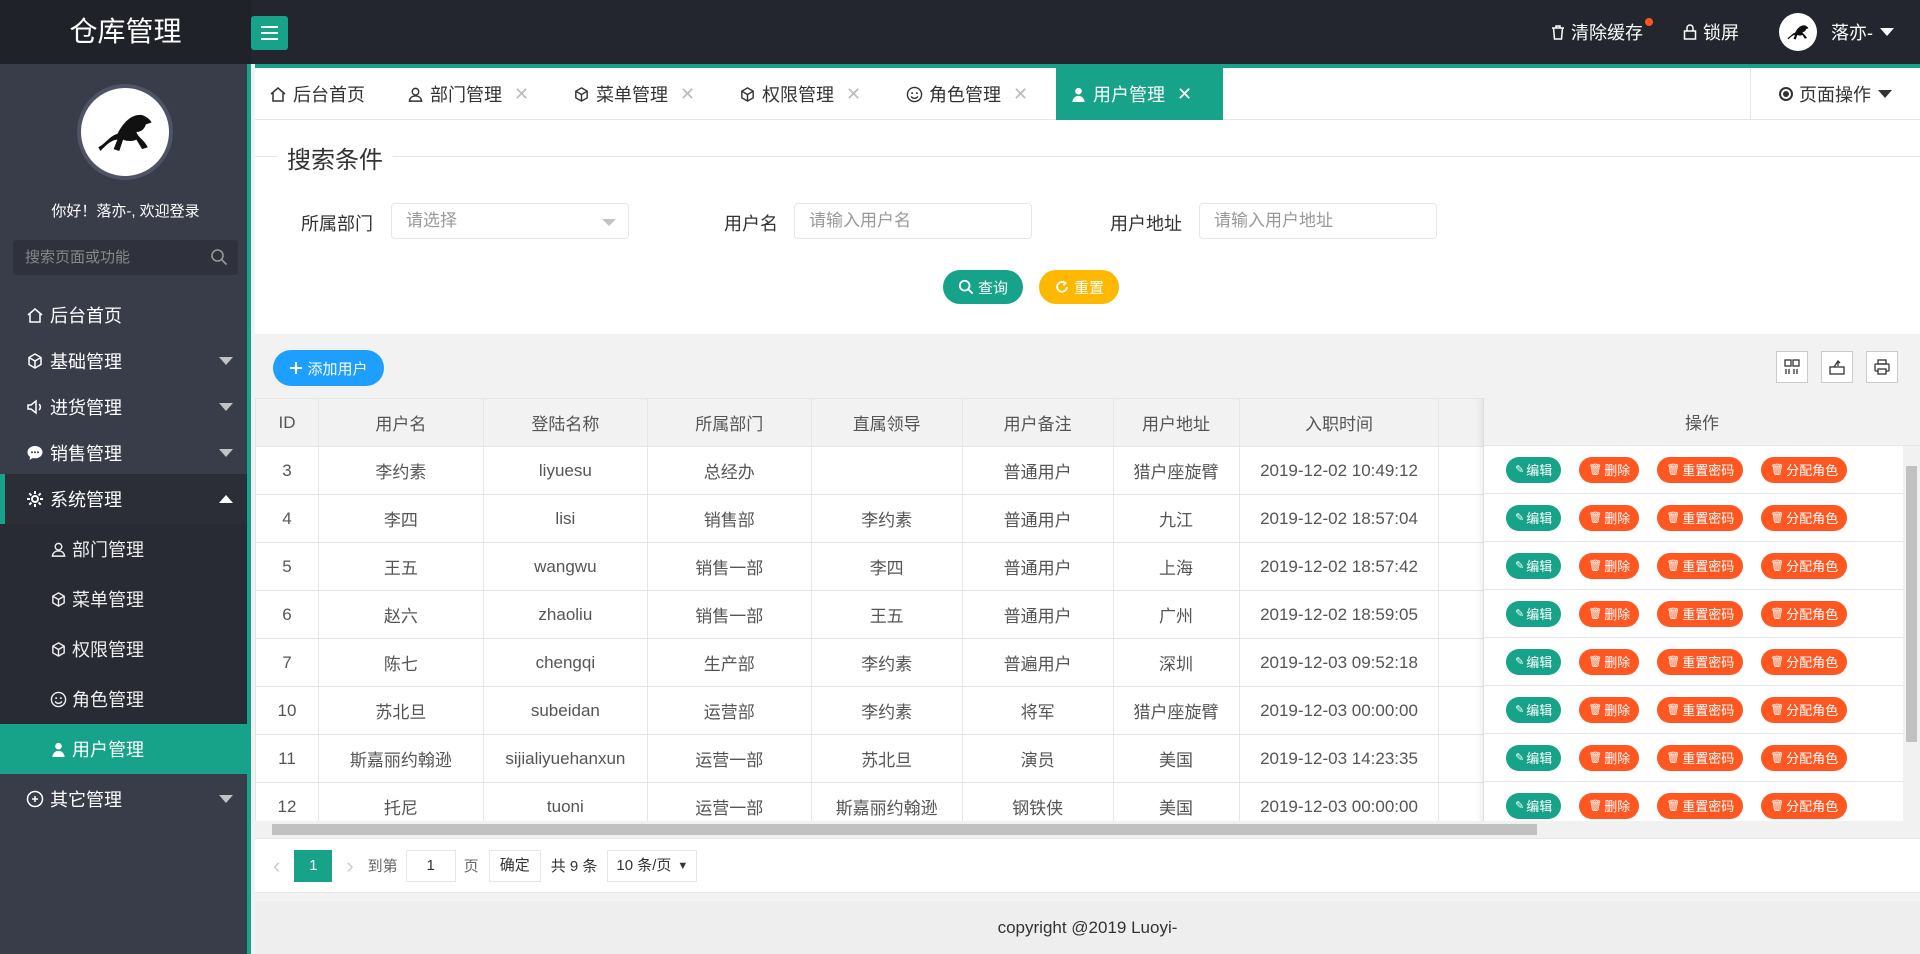 The image size is (1920, 954). I want to click on dept-select: 请选择, so click(510, 221).